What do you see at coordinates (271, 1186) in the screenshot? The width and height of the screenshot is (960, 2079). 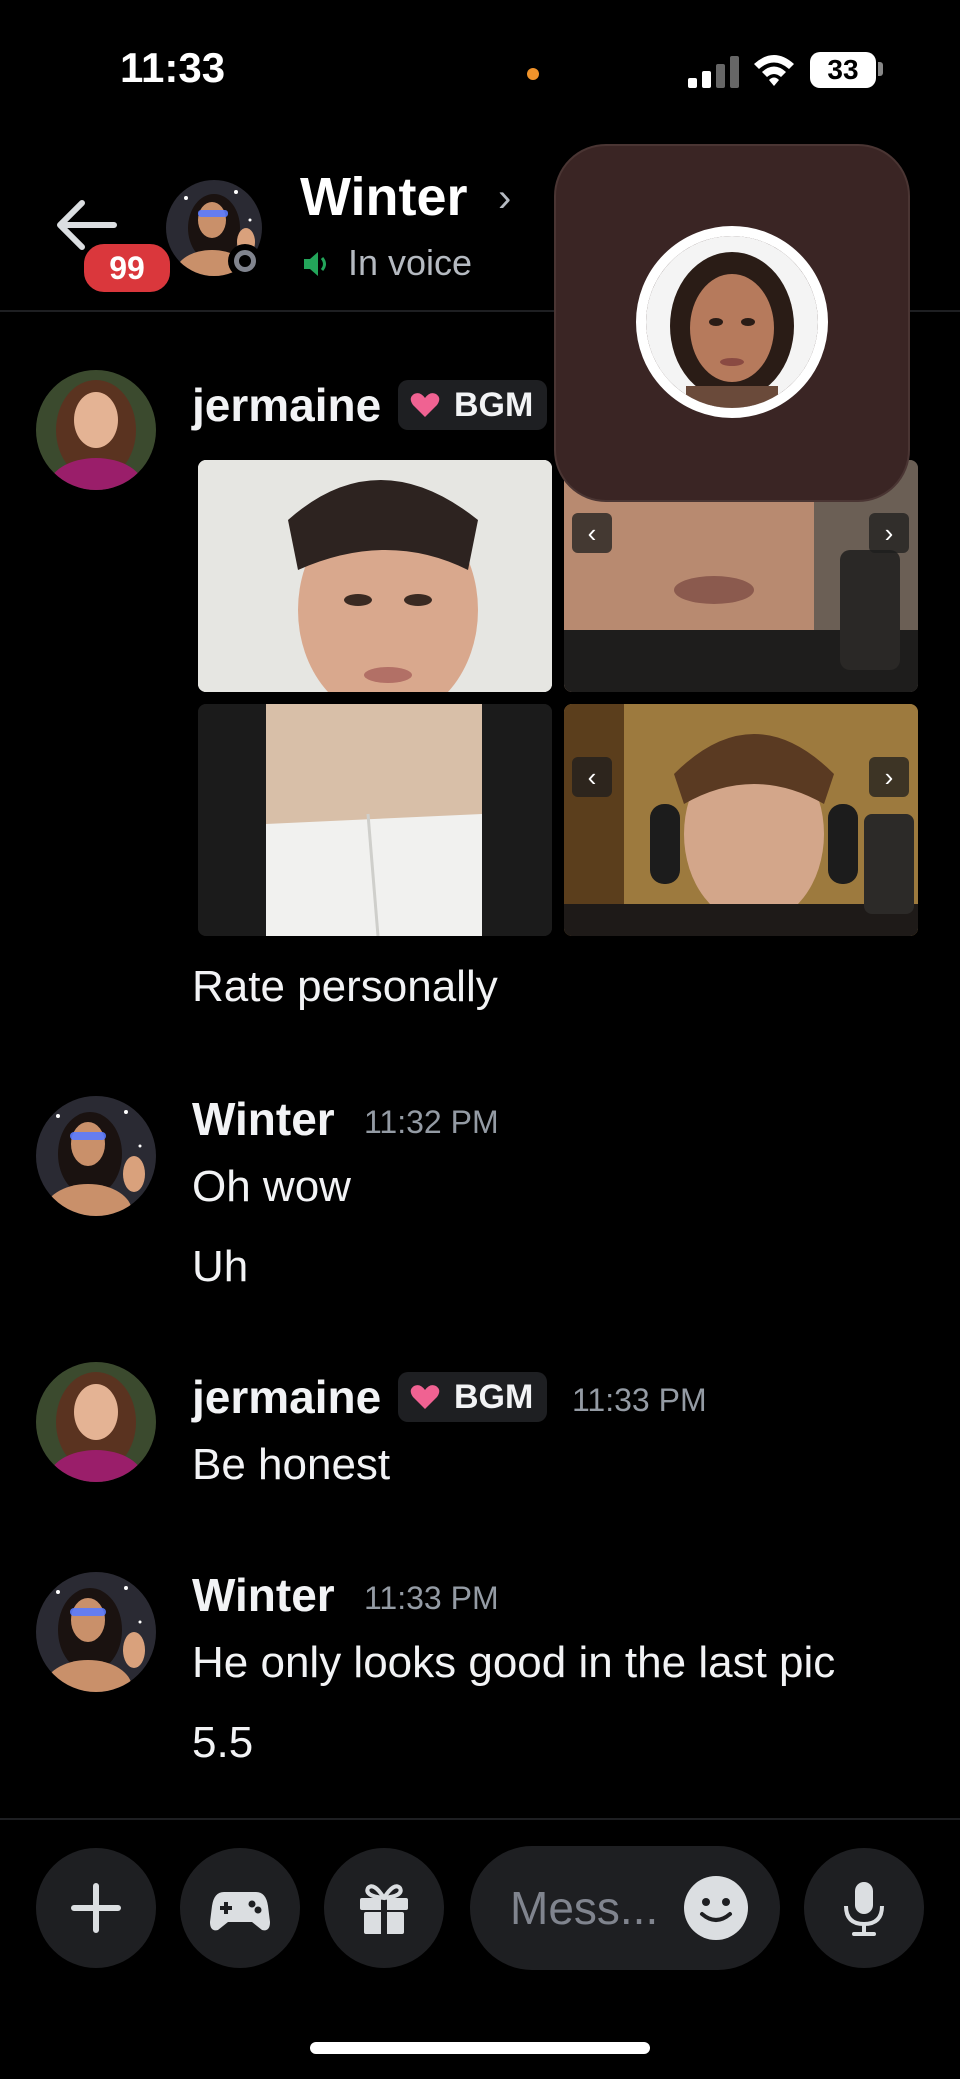 I see `message-text: Oh wow` at bounding box center [271, 1186].